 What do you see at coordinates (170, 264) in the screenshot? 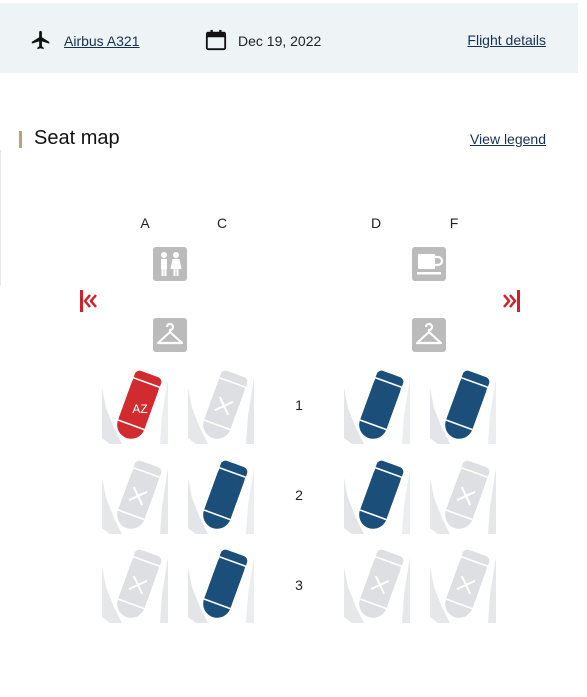
I see `lavatory-icon` at bounding box center [170, 264].